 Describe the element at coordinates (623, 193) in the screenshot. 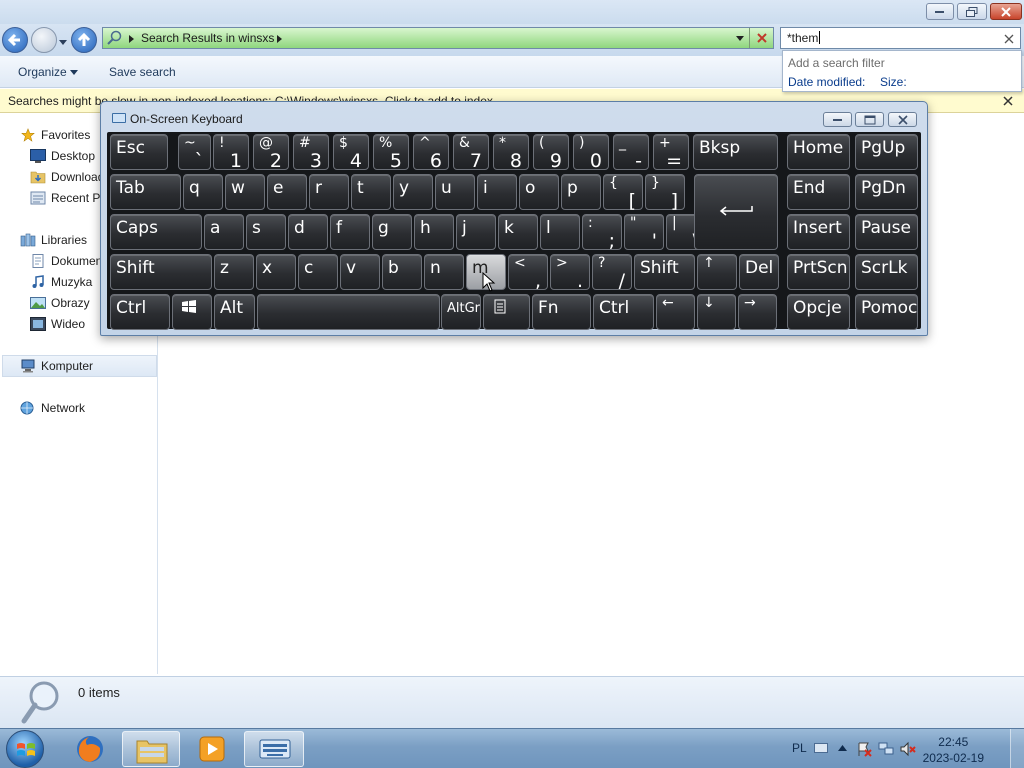

I see `key-symbol: {[` at that location.